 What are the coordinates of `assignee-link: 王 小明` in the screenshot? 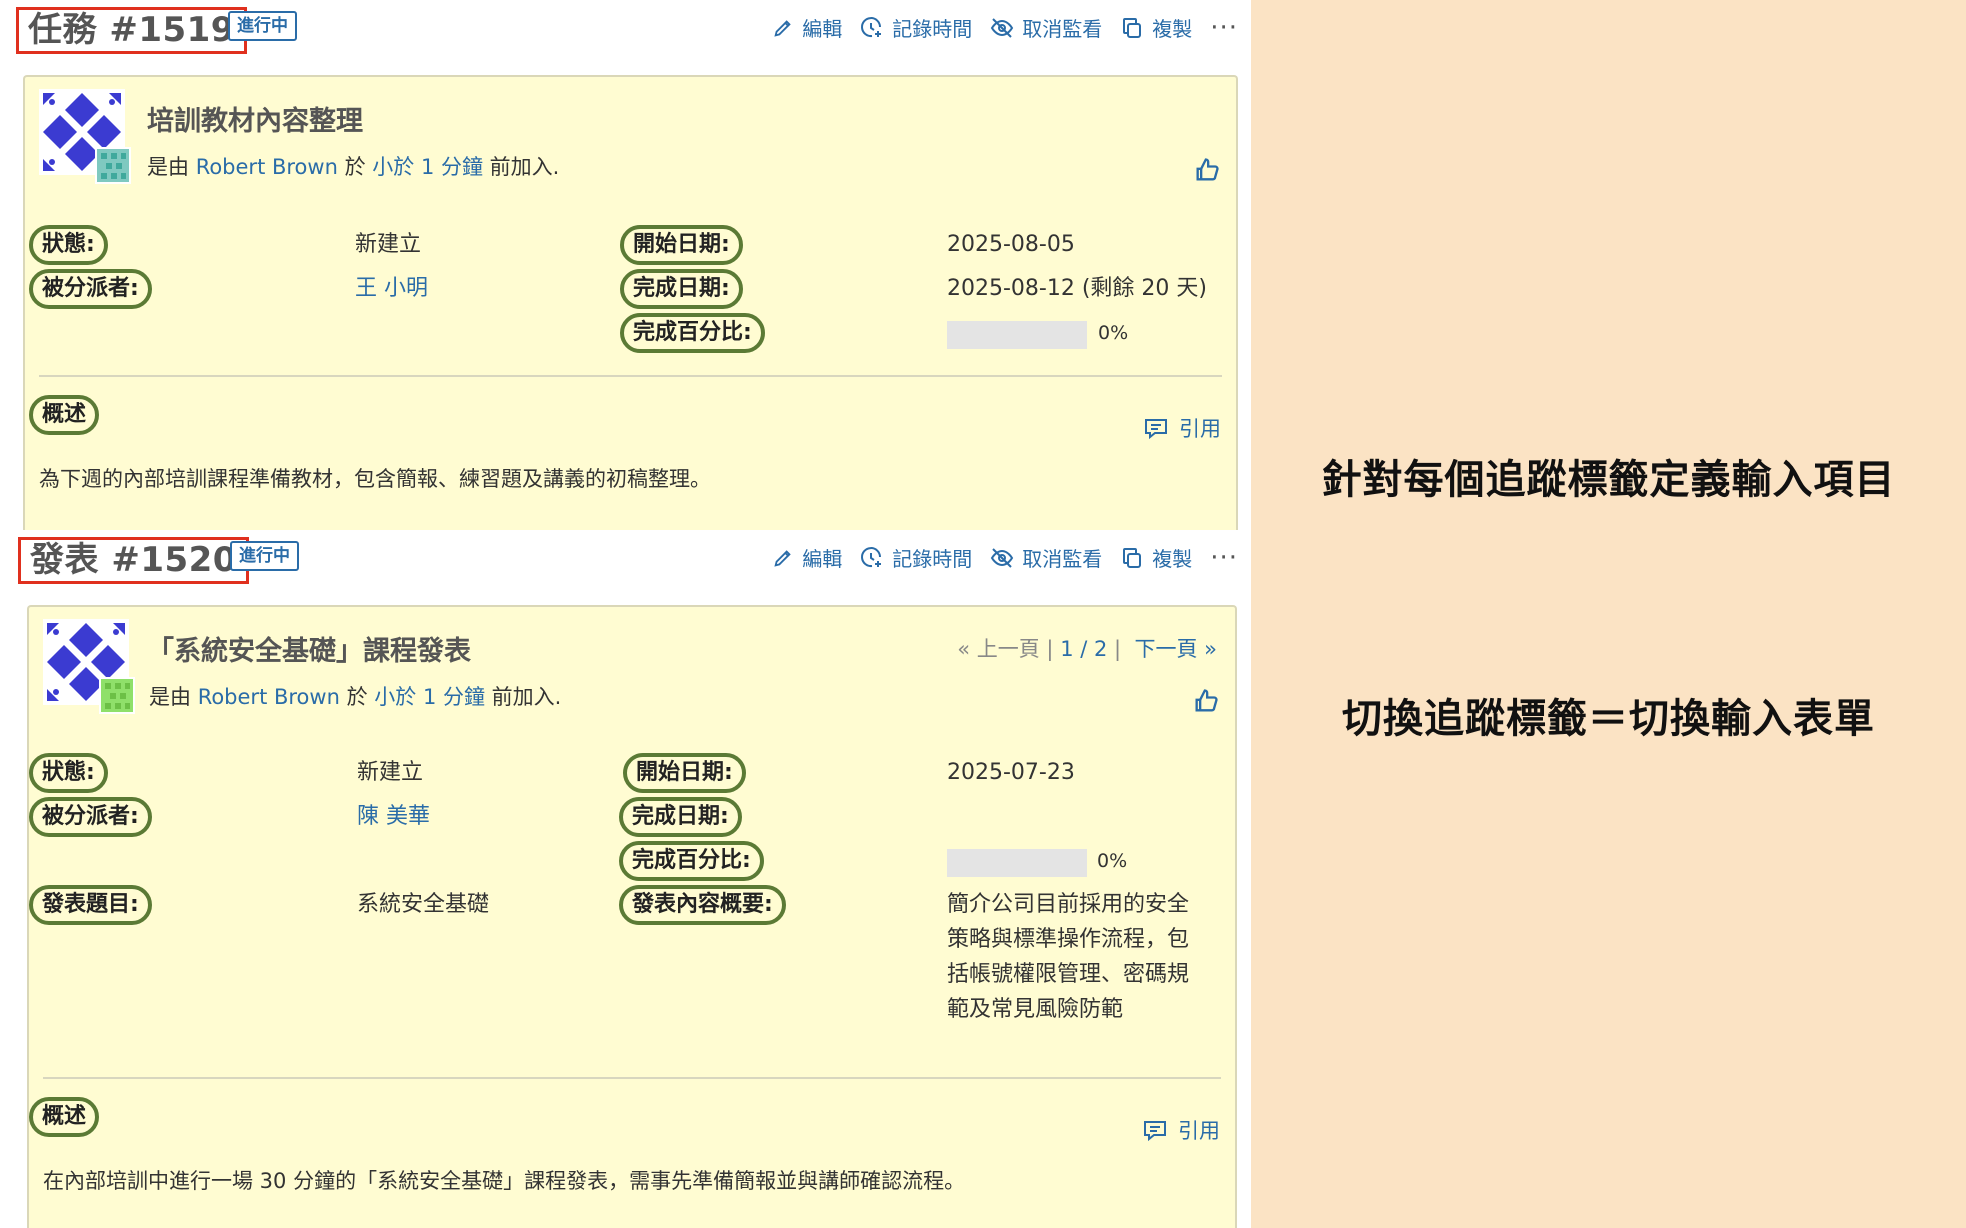 It's located at (391, 289).